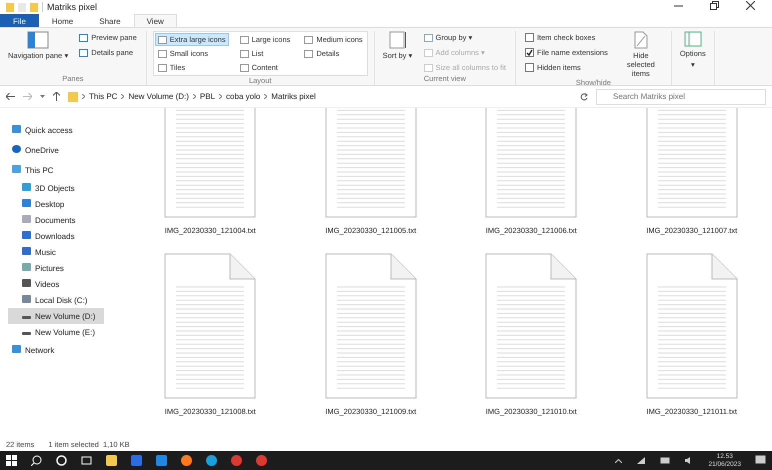 This screenshot has height=470, width=772. Describe the element at coordinates (70, 7) in the screenshot. I see `window-title: Matriks pixel` at that location.